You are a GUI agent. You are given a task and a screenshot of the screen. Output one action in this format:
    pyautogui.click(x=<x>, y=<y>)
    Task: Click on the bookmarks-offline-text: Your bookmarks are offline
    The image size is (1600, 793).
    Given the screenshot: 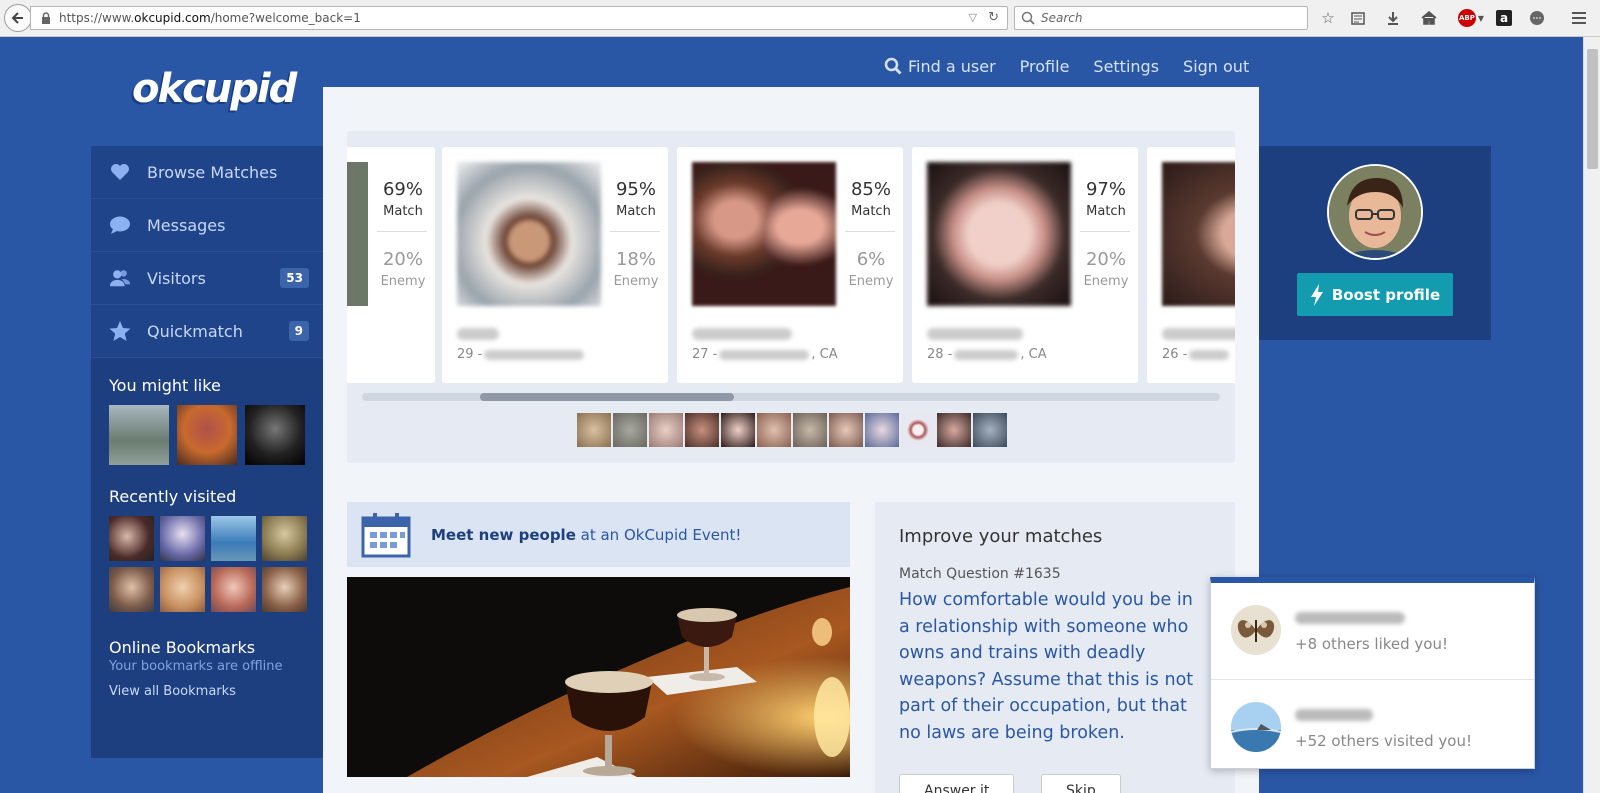 What is the action you would take?
    pyautogui.click(x=196, y=666)
    